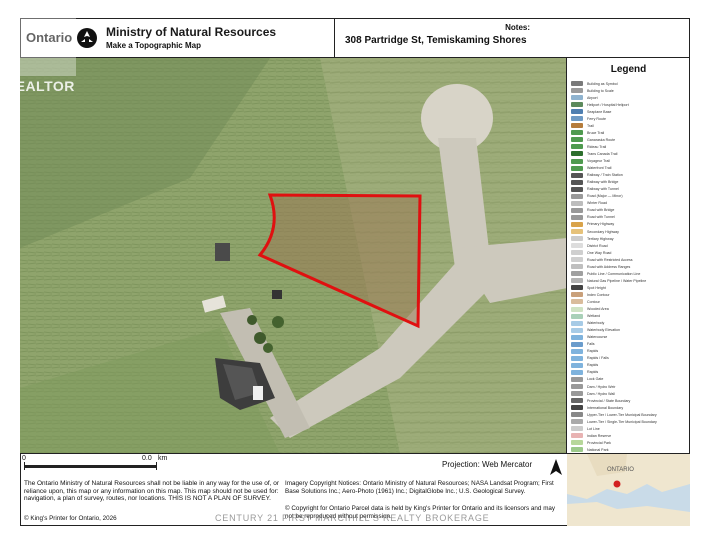  What do you see at coordinates (629, 301) in the screenshot?
I see `legend-item: Contour` at bounding box center [629, 301].